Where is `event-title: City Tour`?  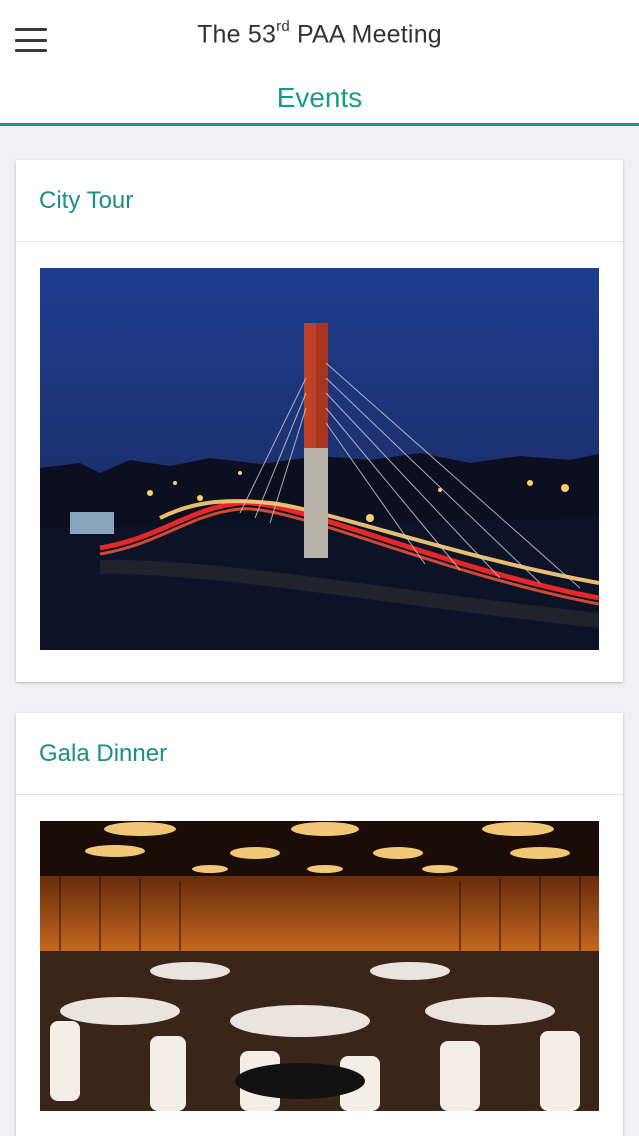
event-title: City Tour is located at coordinates (86, 200).